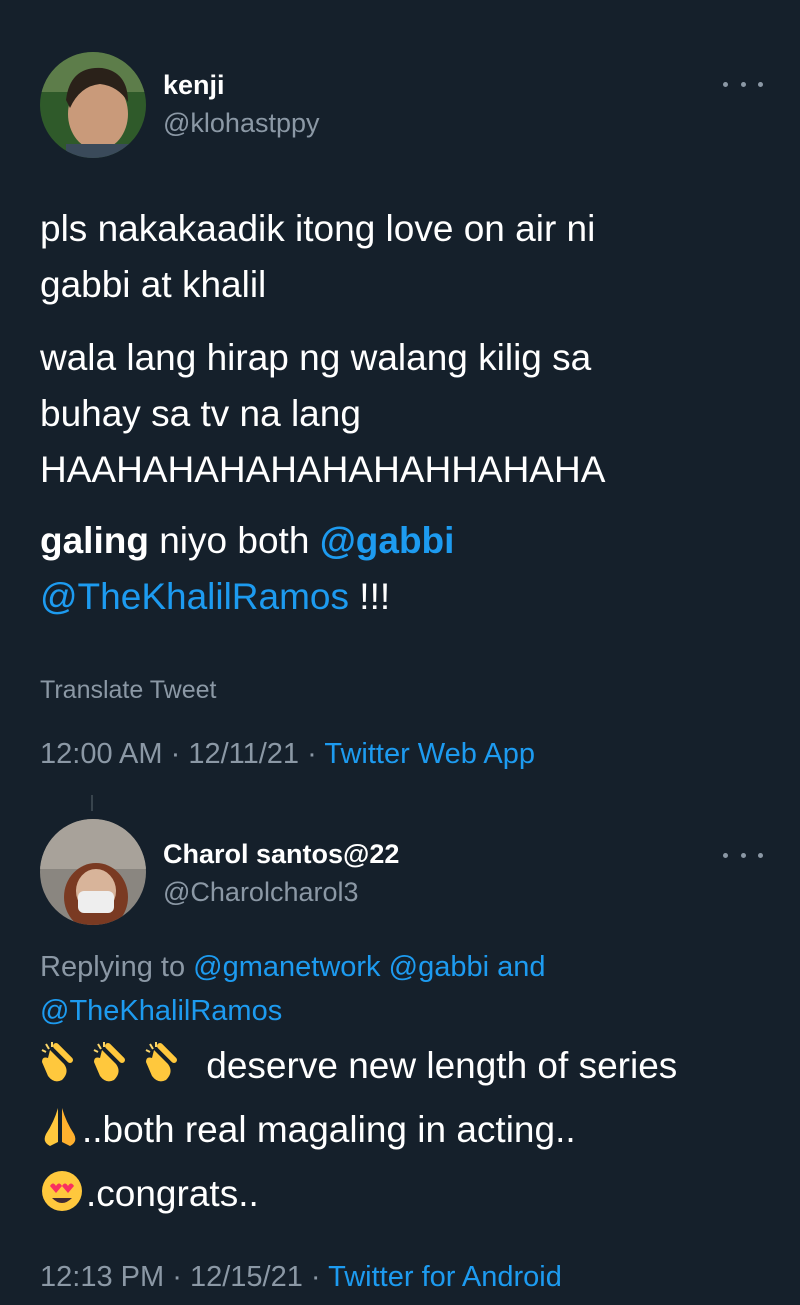  What do you see at coordinates (101, 754) in the screenshot?
I see `time: 12:00 AM` at bounding box center [101, 754].